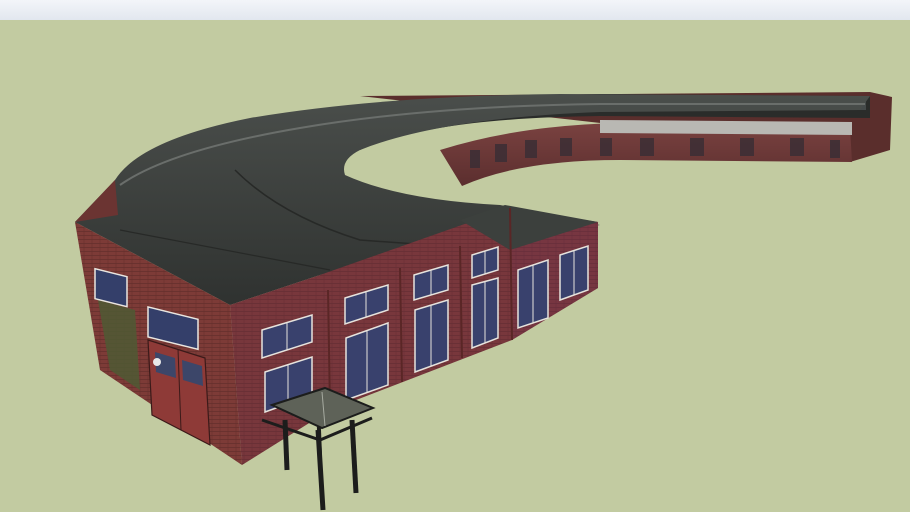  Describe the element at coordinates (318, 448) in the screenshot. I see `outdoor-table` at that location.